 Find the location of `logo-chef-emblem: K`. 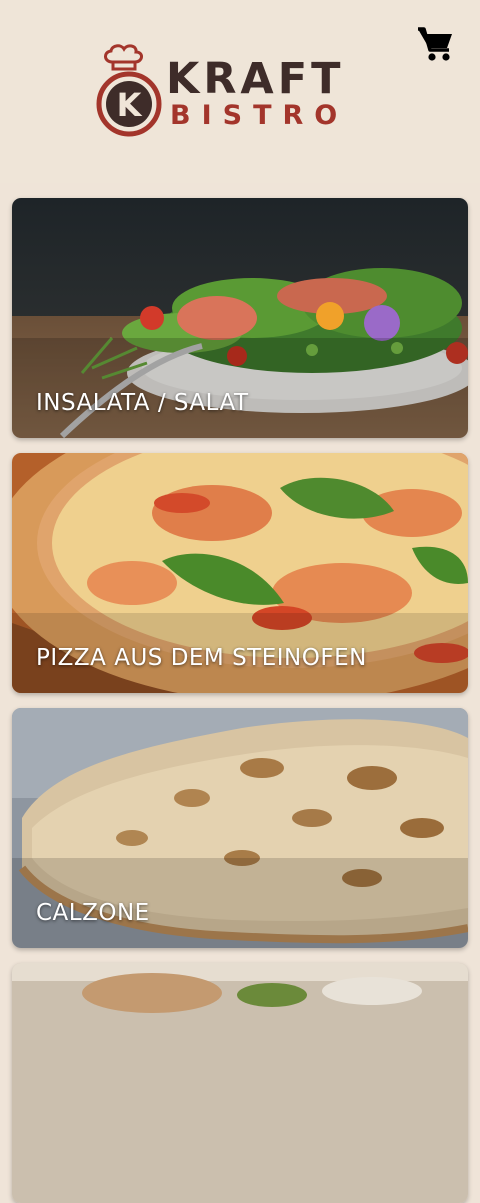

logo-chef-emblem: K is located at coordinates (129, 90).